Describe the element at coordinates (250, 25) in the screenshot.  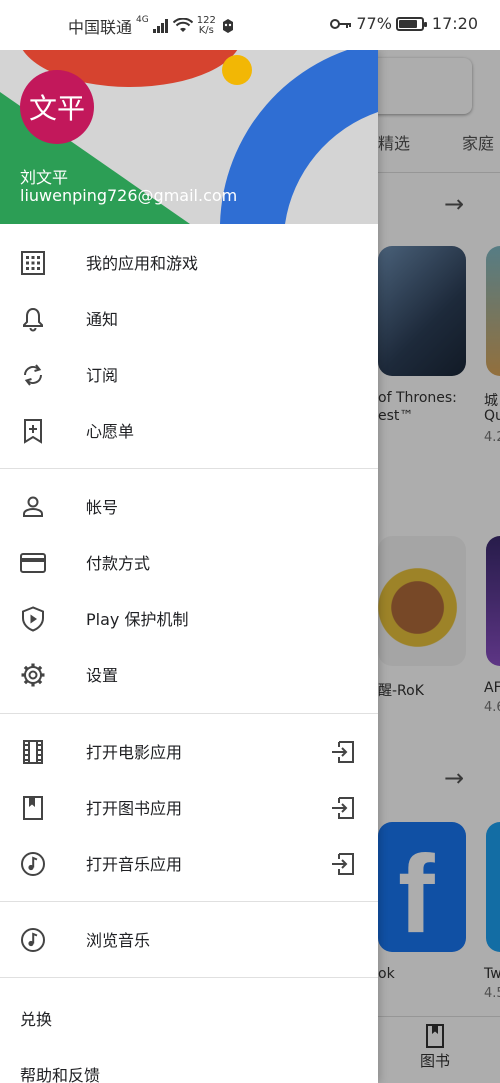
I see `status-bar: 中国联通 4G 122 K/s 77% 17:20` at that location.